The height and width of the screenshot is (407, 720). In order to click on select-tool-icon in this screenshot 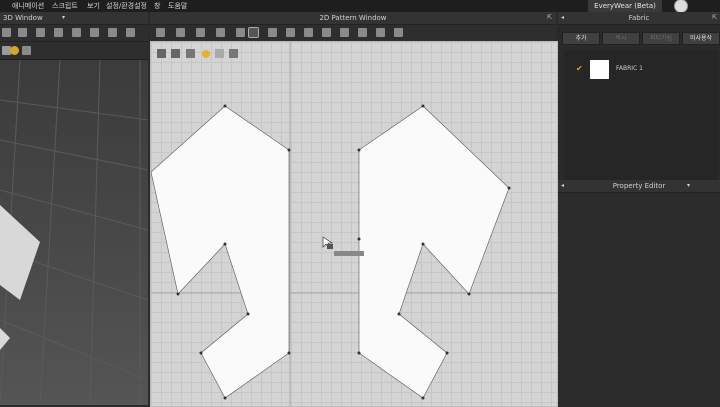, I will do `click(253, 32)`.